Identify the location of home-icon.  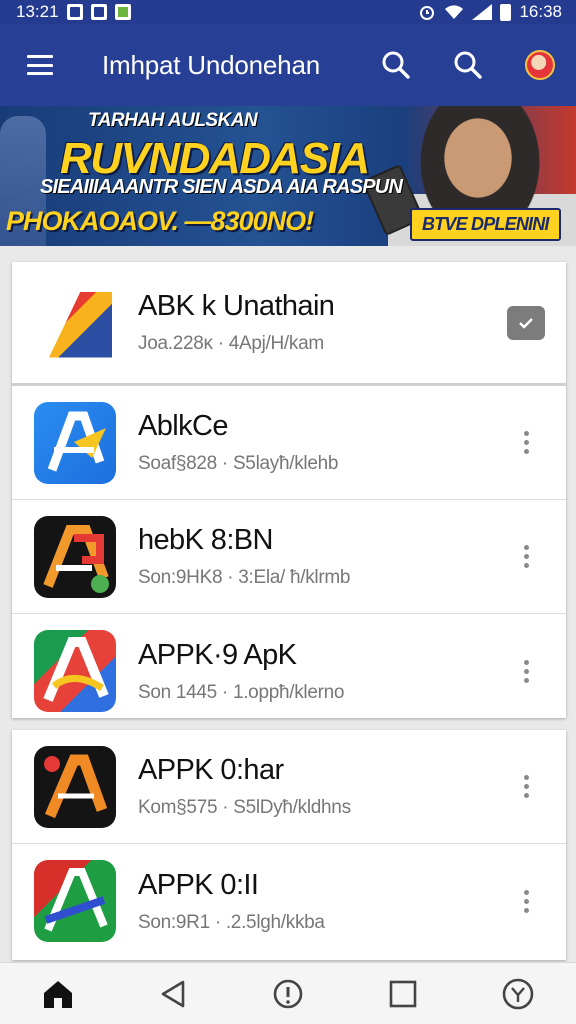
(57, 994).